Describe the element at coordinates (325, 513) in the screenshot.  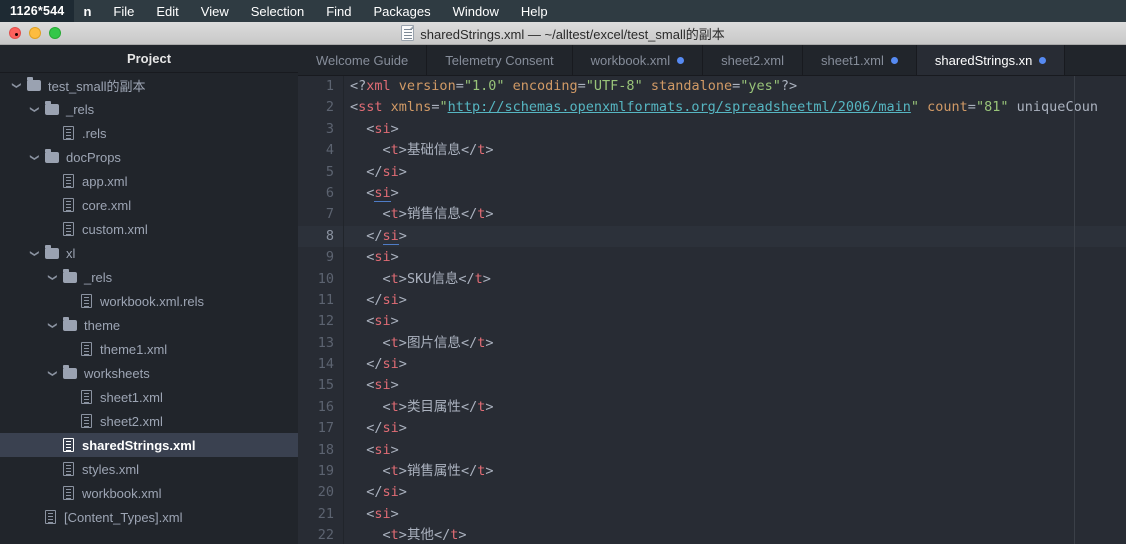
I see `line-number: 21` at that location.